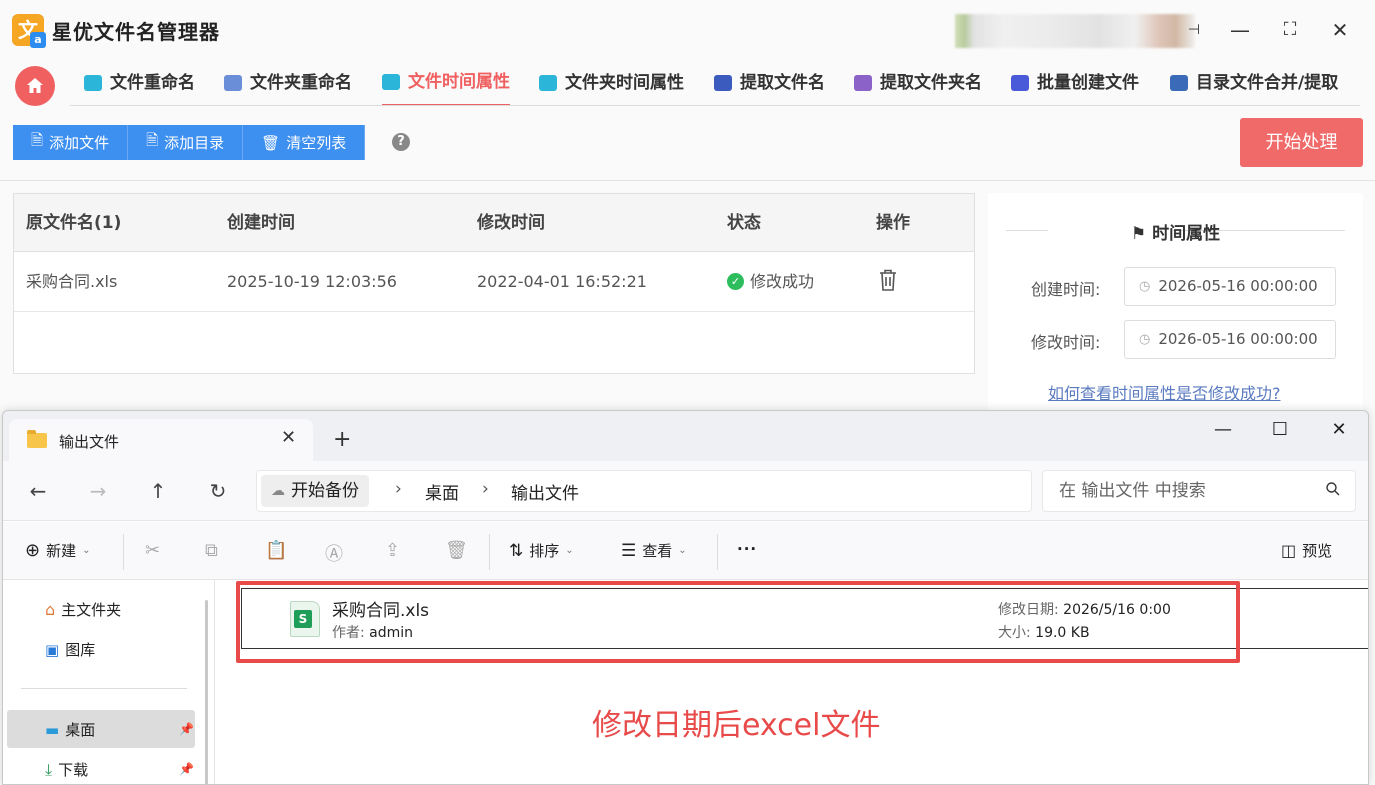 The image size is (1375, 785). Describe the element at coordinates (93, 83) in the screenshot. I see `rename-icon` at that location.